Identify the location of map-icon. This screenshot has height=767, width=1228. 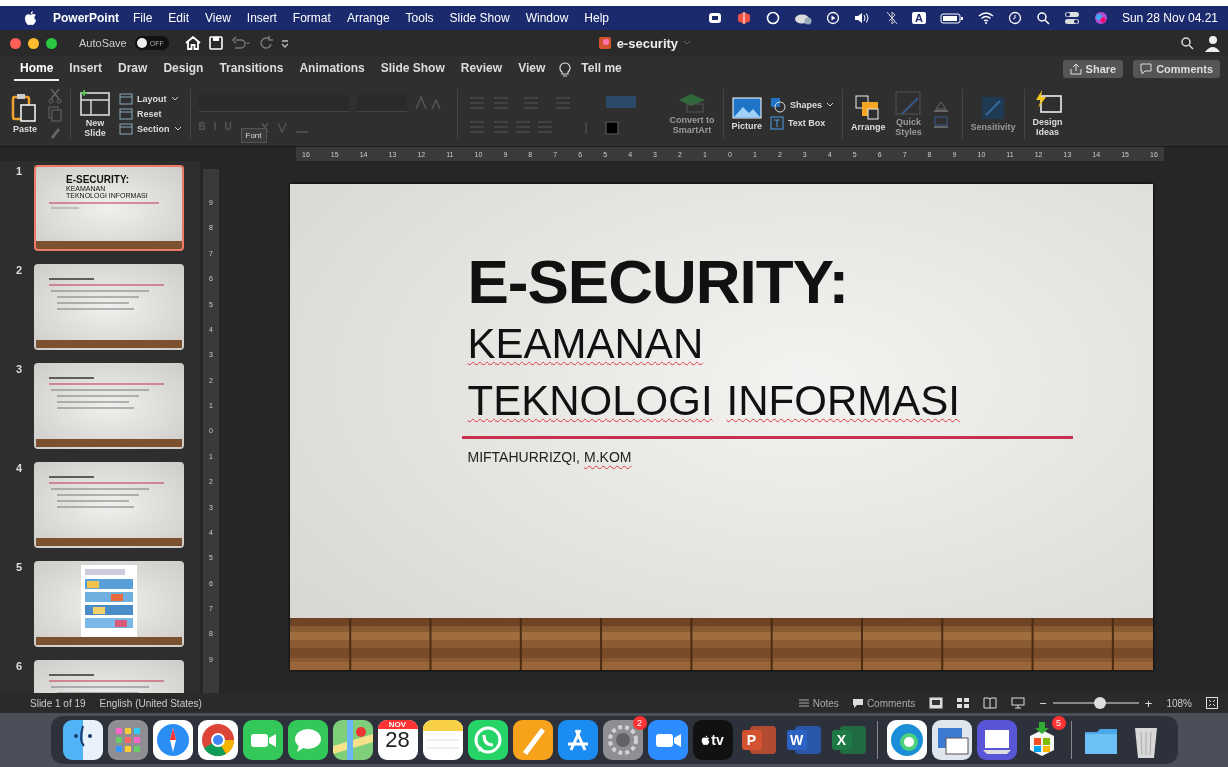
(352, 740).